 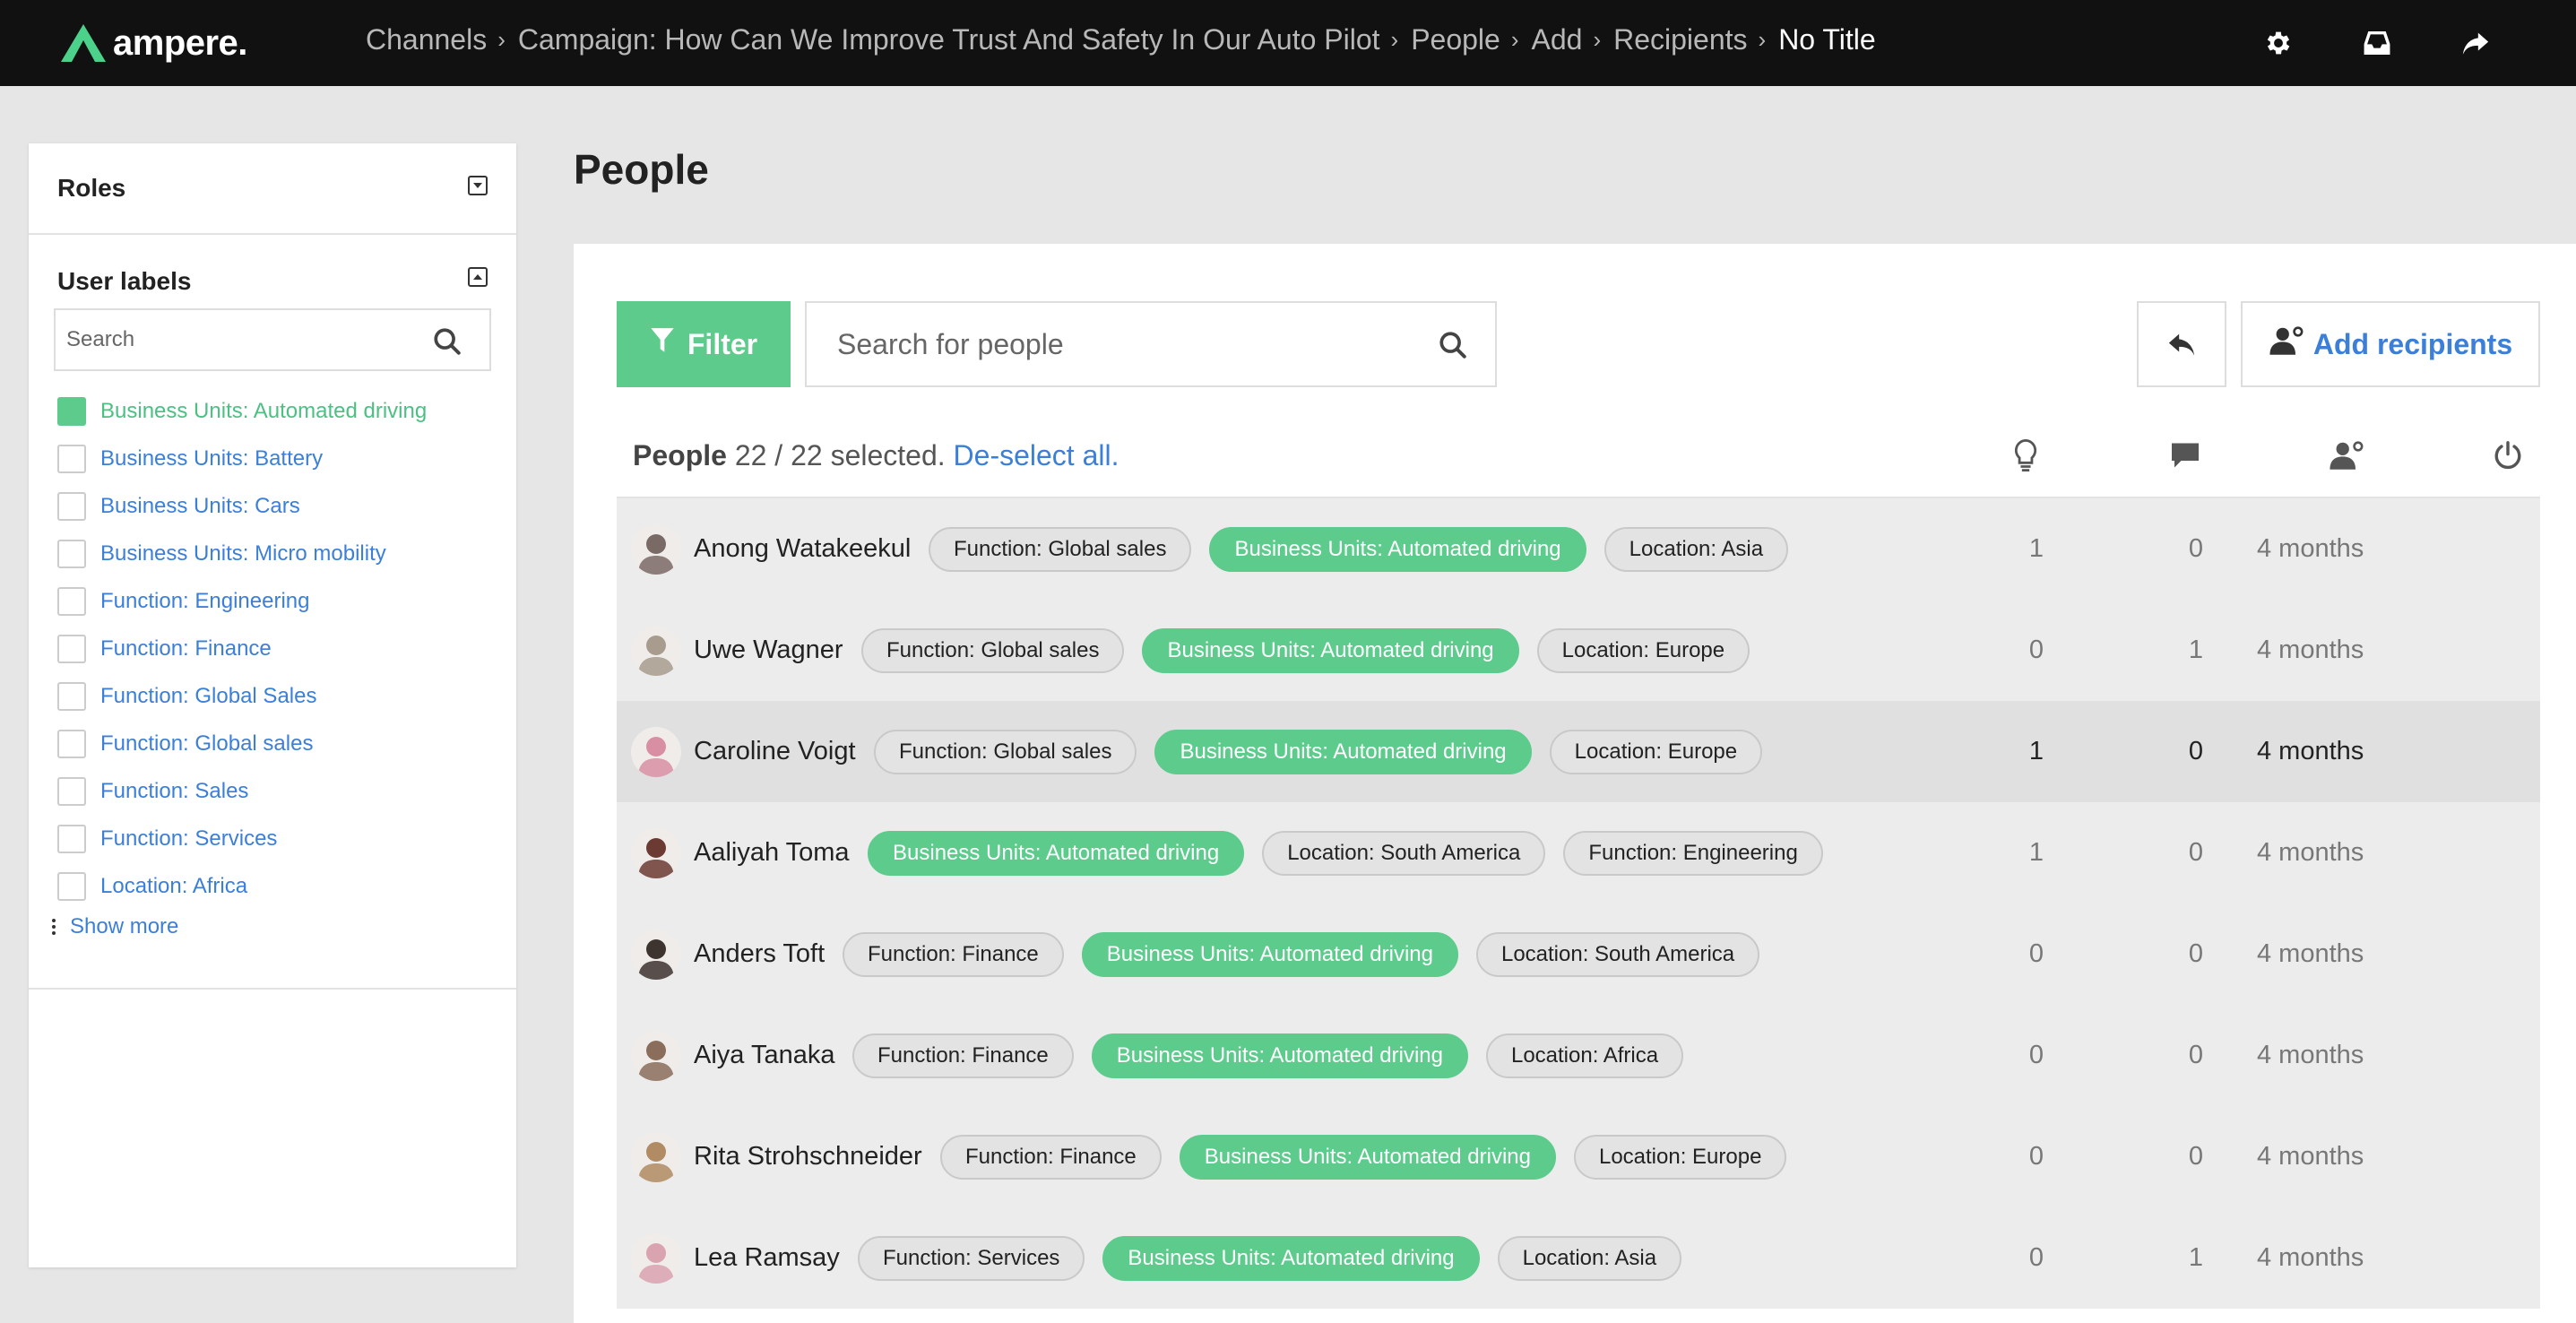 I want to click on person-name: Aiya Tanaka, so click(x=764, y=1055).